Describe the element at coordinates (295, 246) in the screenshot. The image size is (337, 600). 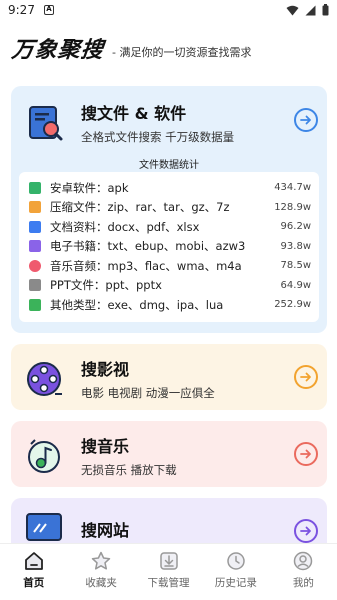
I see `stats-count: 93.8w` at that location.